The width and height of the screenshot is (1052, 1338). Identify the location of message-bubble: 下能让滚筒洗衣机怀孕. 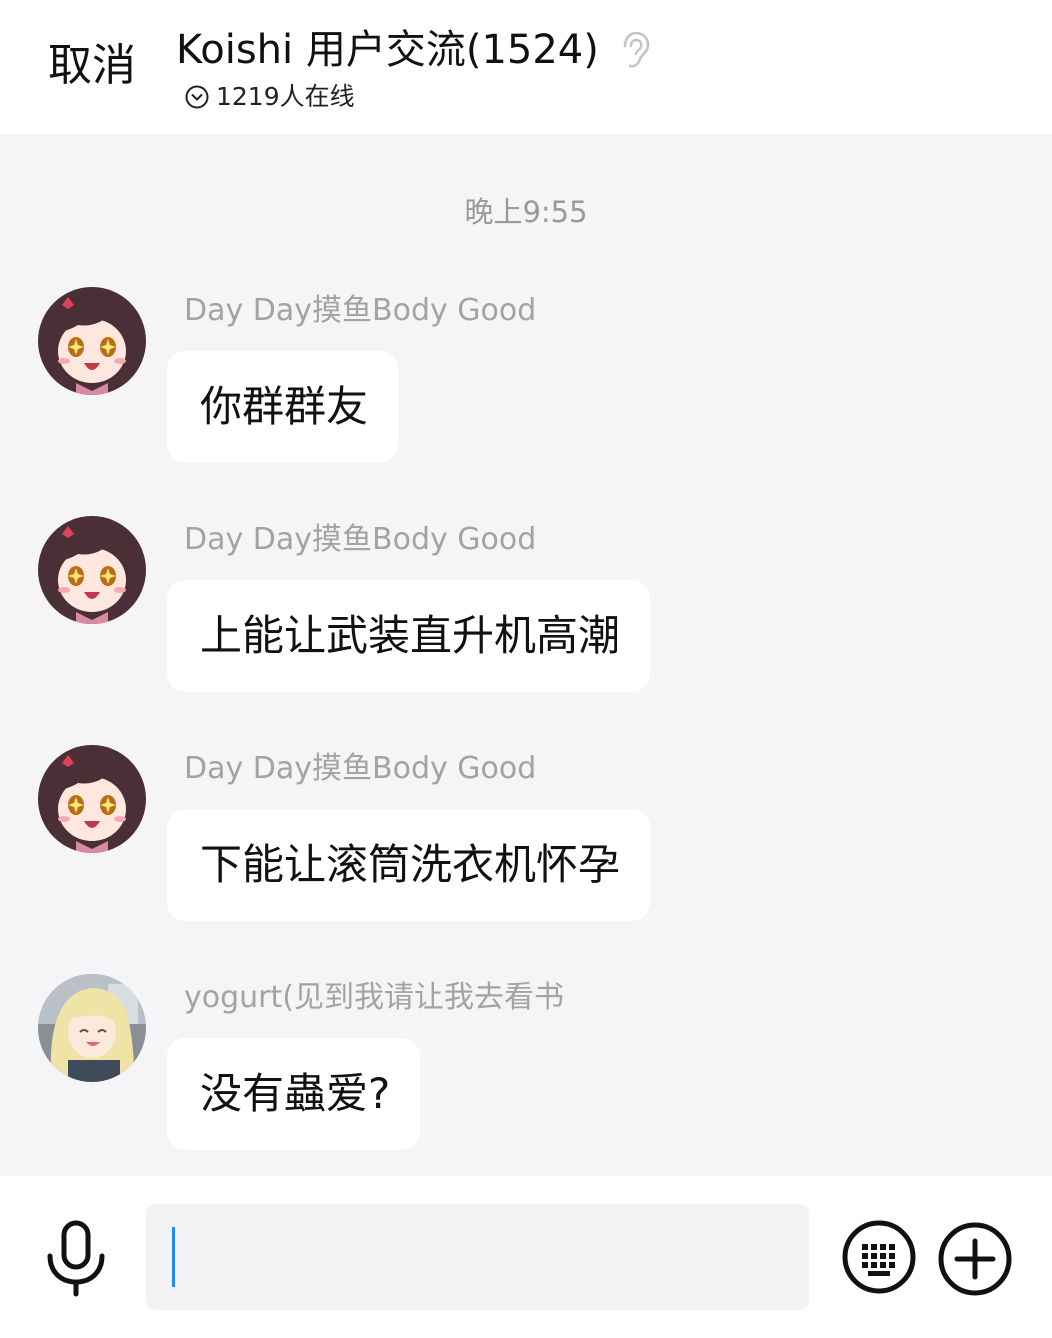
(409, 865).